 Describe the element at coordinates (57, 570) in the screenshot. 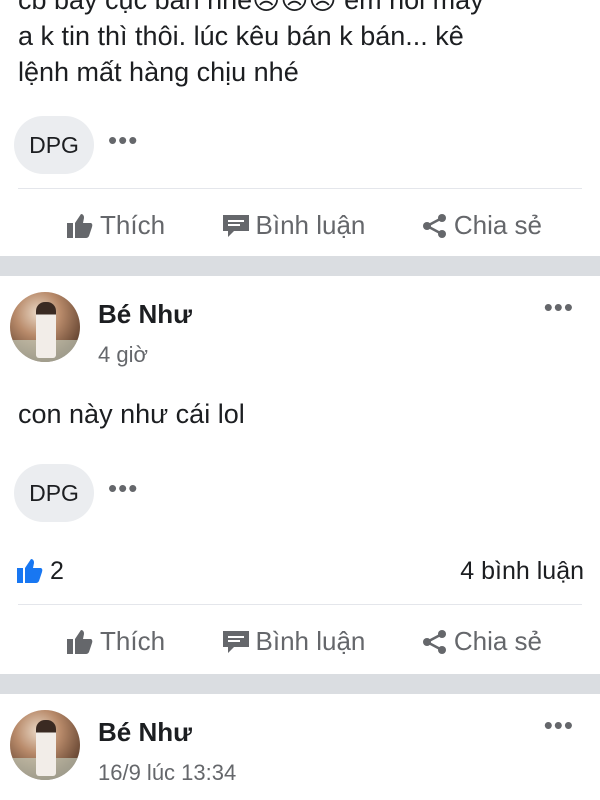

I see `like-count-value: 2` at that location.